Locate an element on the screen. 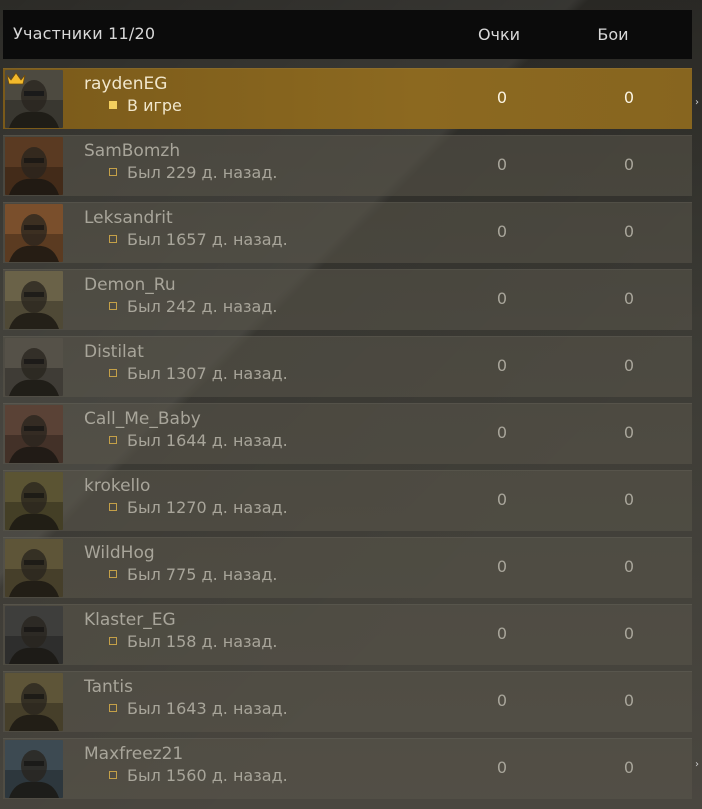 The height and width of the screenshot is (809, 702). member-row: raydenEG В игре 0 0 is located at coordinates (347, 98).